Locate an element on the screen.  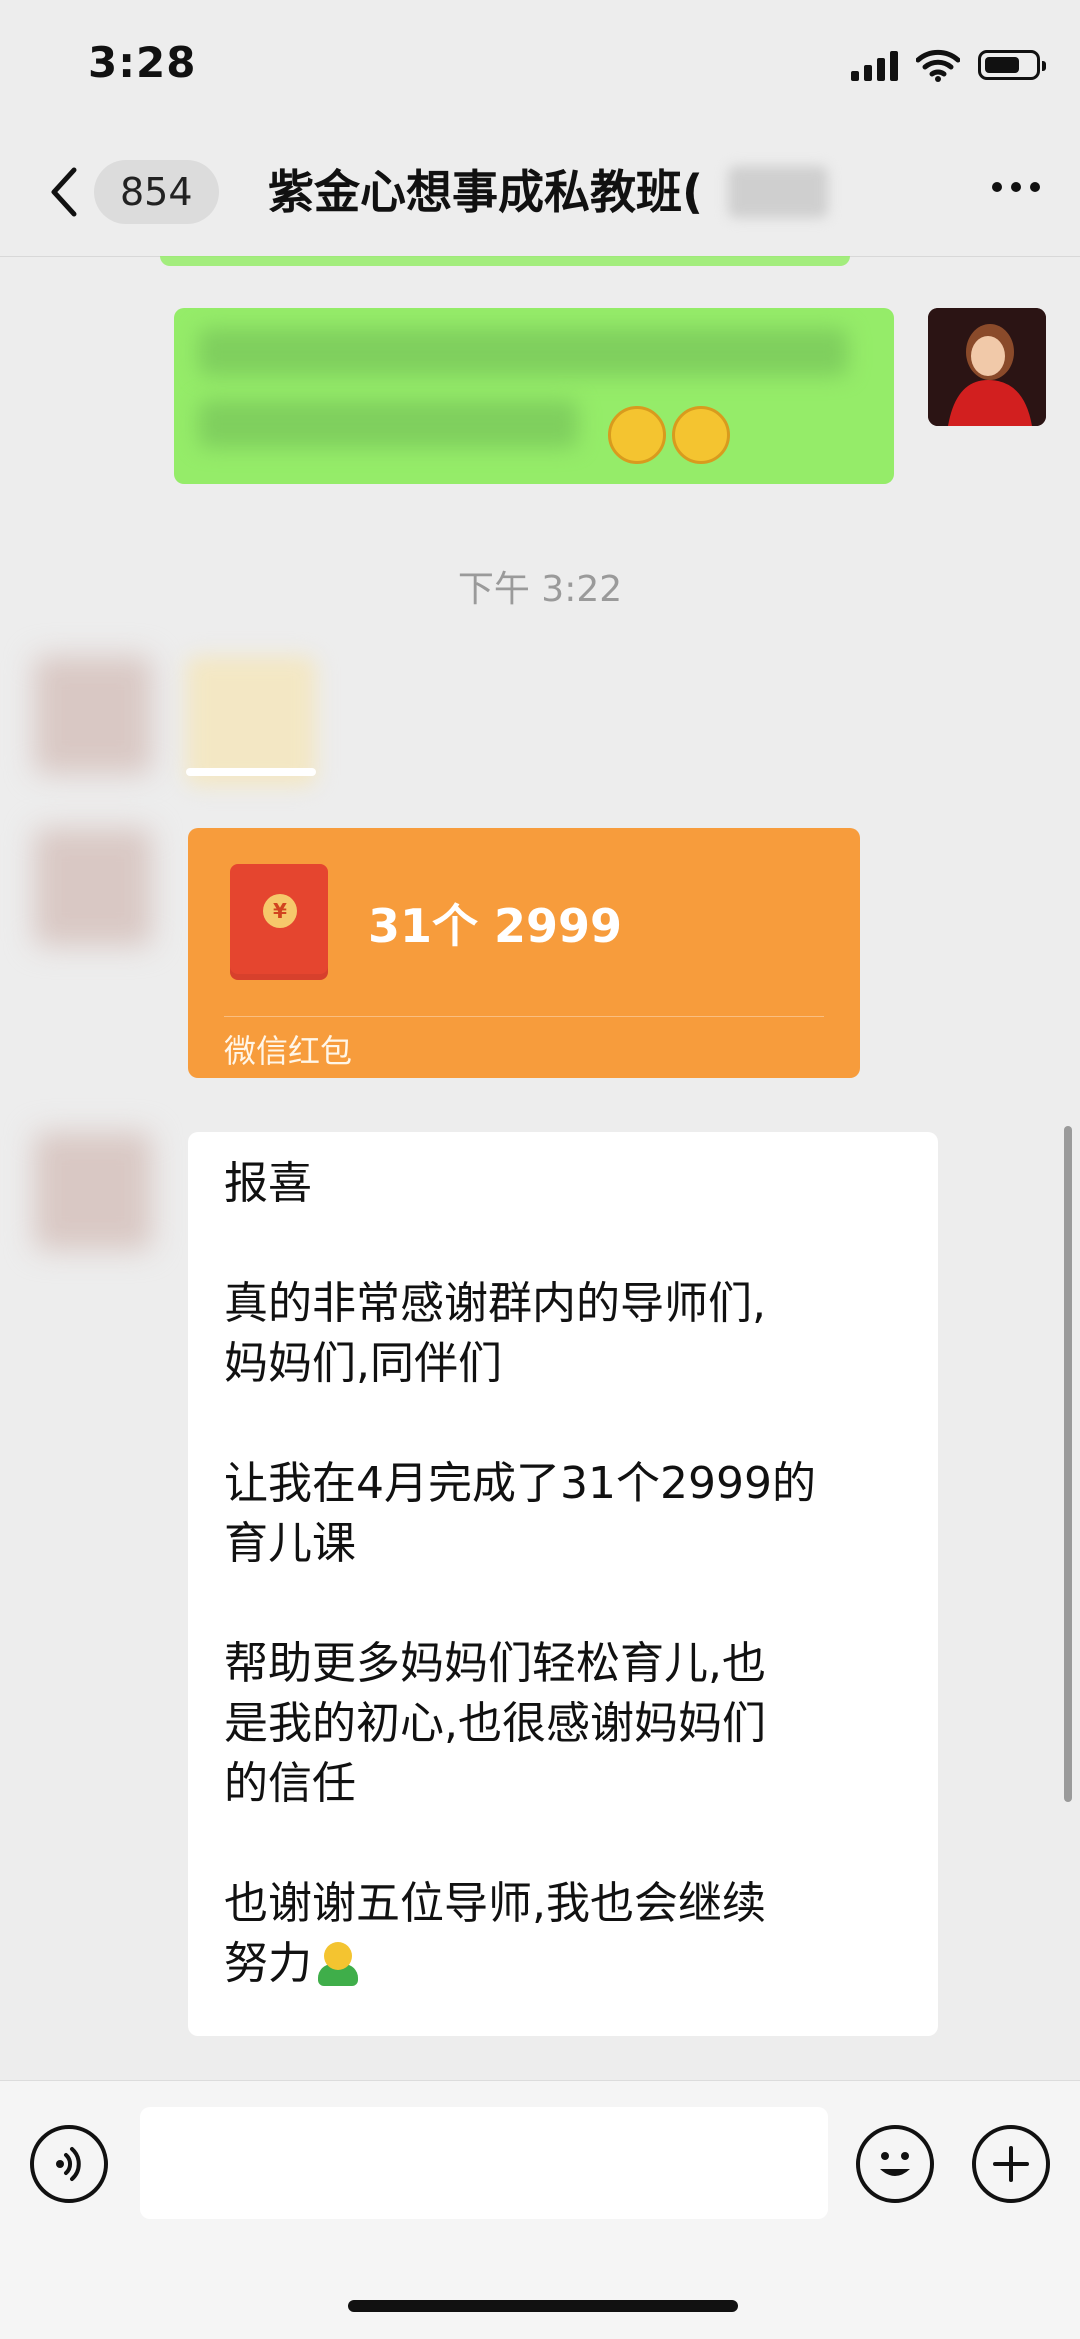
message-line: 努力 is located at coordinates (268, 1963).